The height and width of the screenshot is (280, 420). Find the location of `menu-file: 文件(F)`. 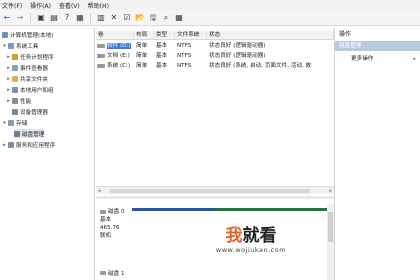

menu-file: 文件(F) is located at coordinates (12, 5).